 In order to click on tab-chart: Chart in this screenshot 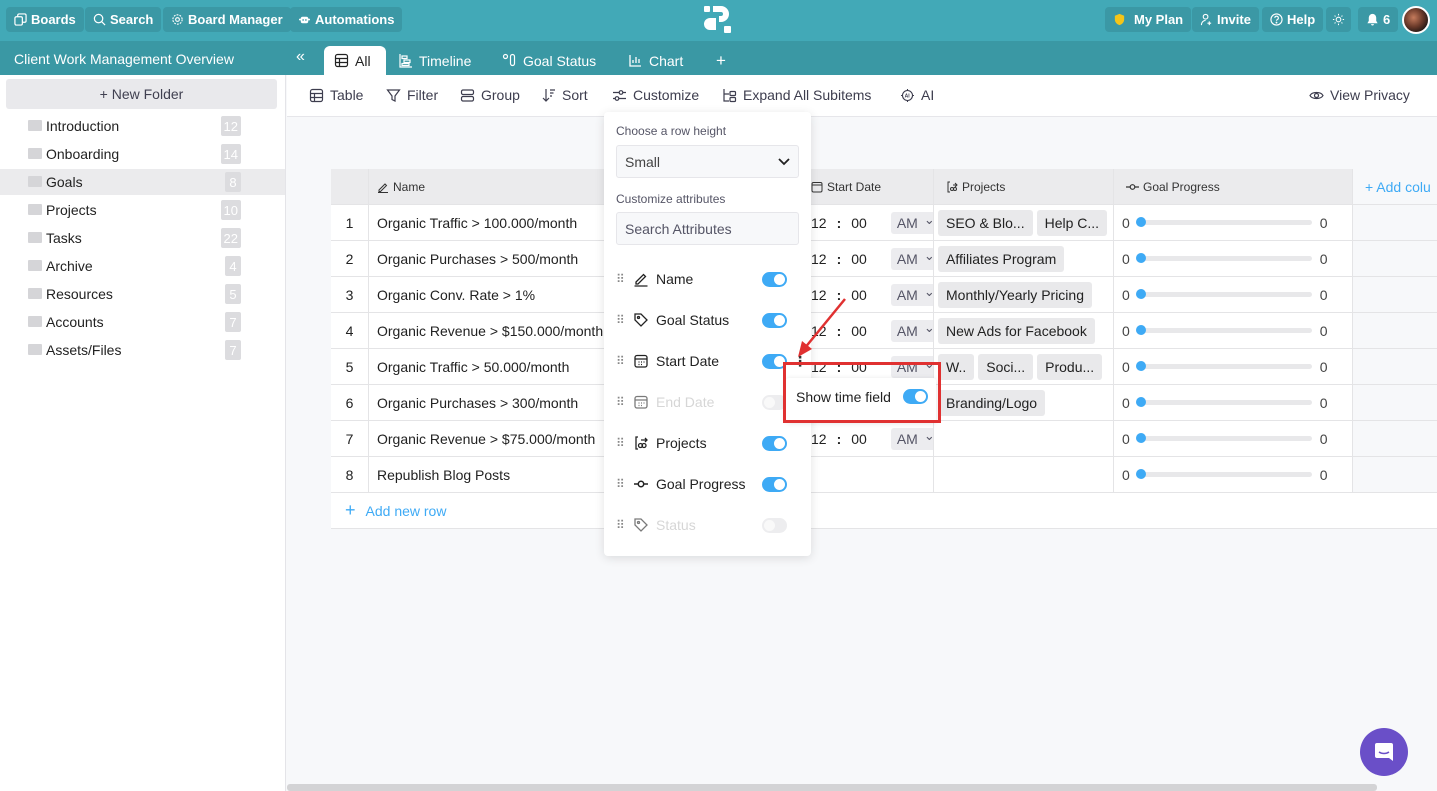, I will do `click(655, 60)`.